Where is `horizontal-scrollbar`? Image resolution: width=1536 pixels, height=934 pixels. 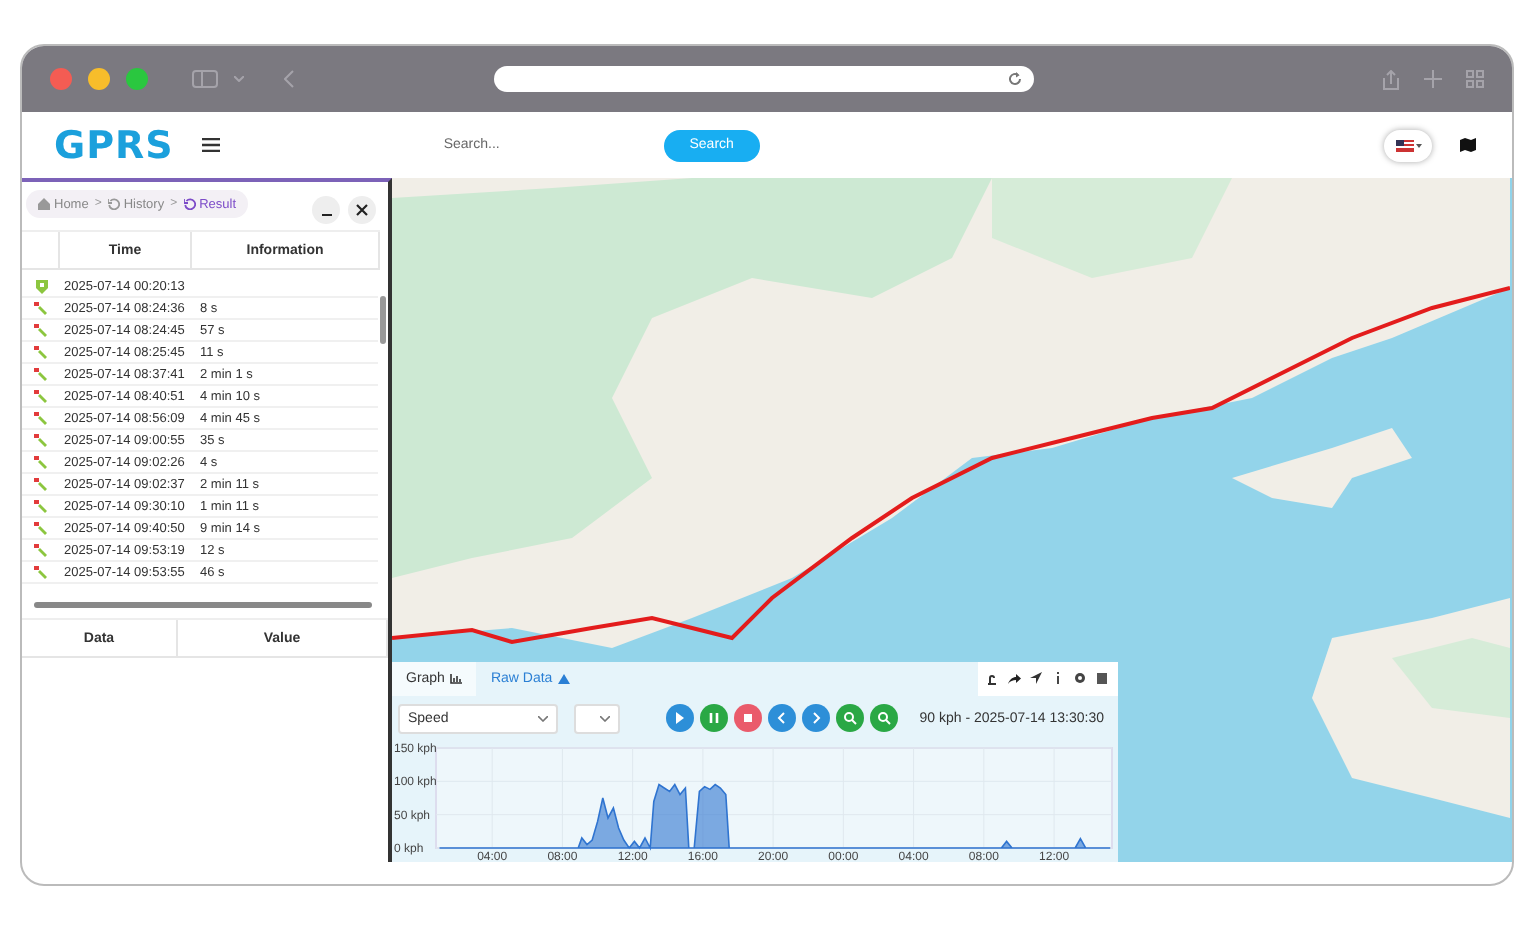 horizontal-scrollbar is located at coordinates (203, 604).